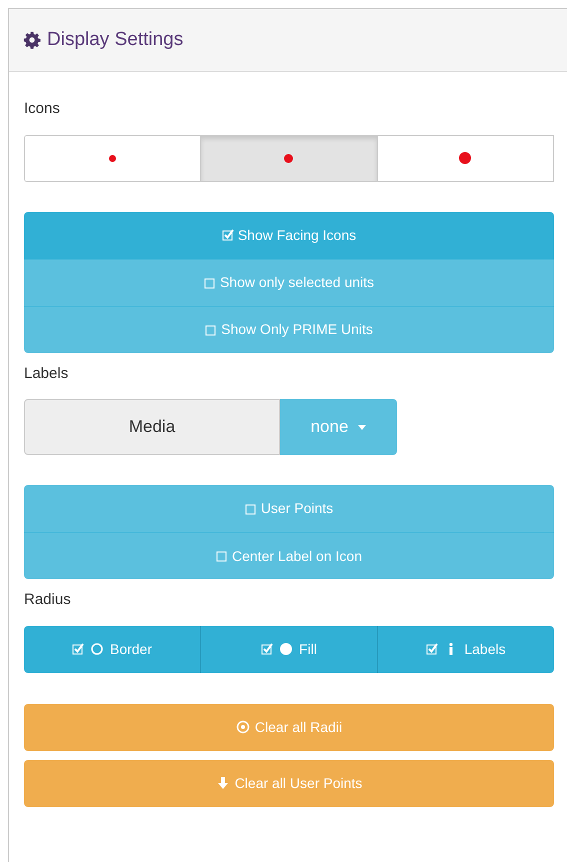  What do you see at coordinates (97, 649) in the screenshot?
I see `ring-icon` at bounding box center [97, 649].